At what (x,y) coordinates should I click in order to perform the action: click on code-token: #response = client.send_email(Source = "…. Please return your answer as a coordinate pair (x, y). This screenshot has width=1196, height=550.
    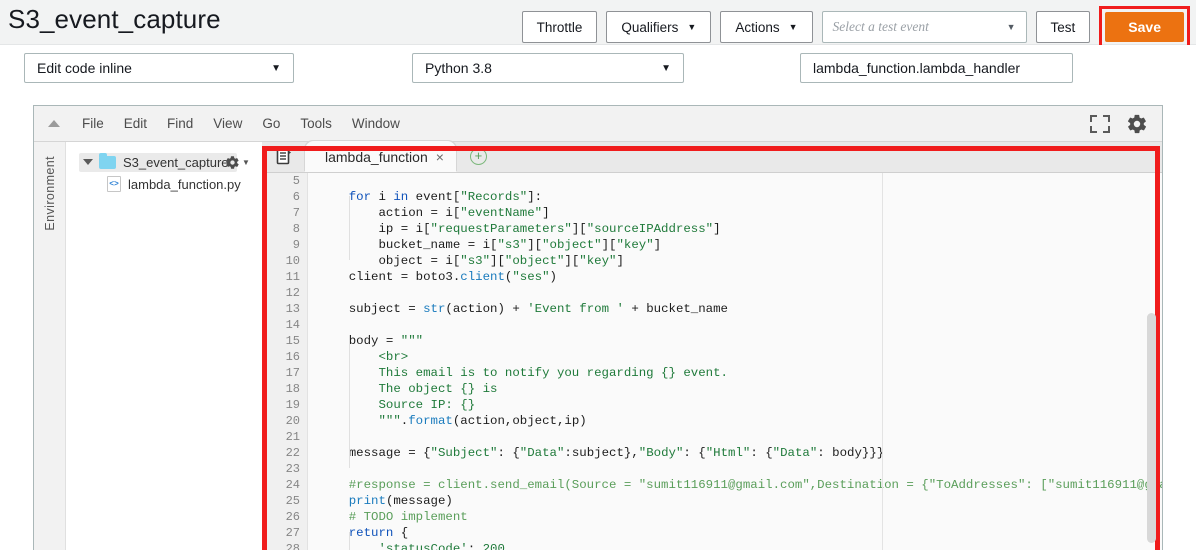
    Looking at the image, I should click on (740, 485).